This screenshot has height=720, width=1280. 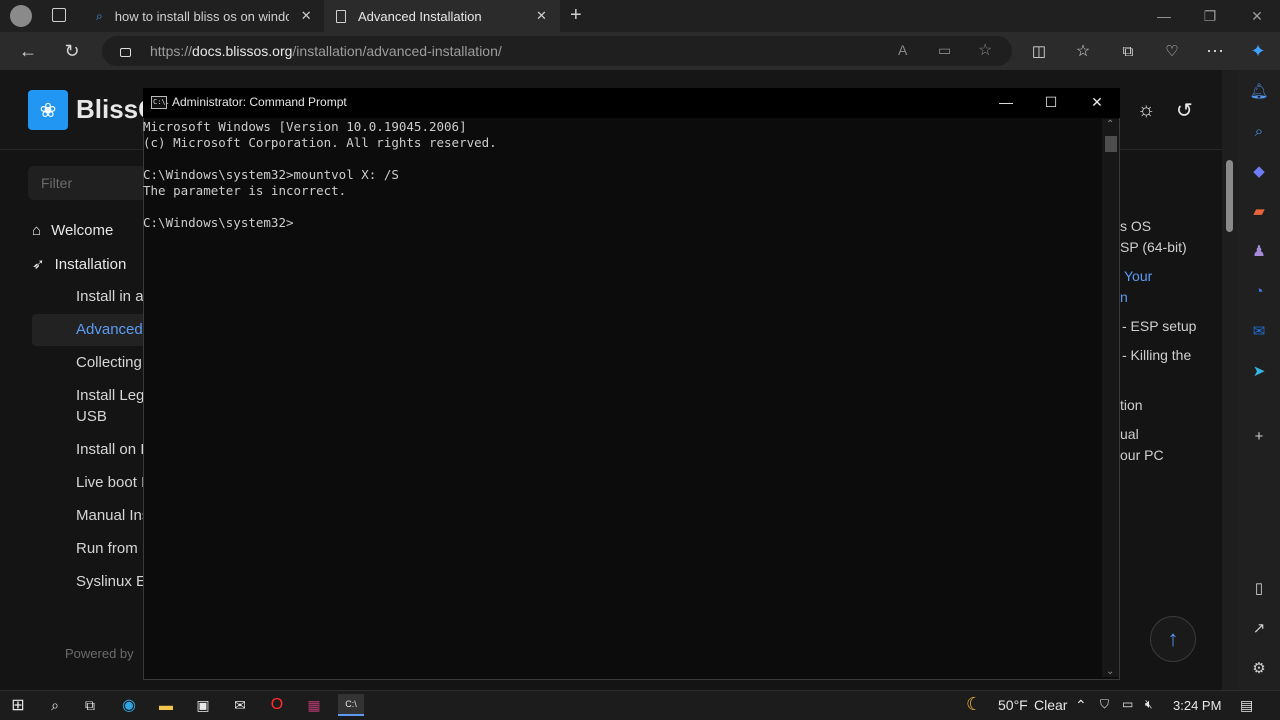 What do you see at coordinates (28, 51) in the screenshot?
I see `back-icon: ←` at bounding box center [28, 51].